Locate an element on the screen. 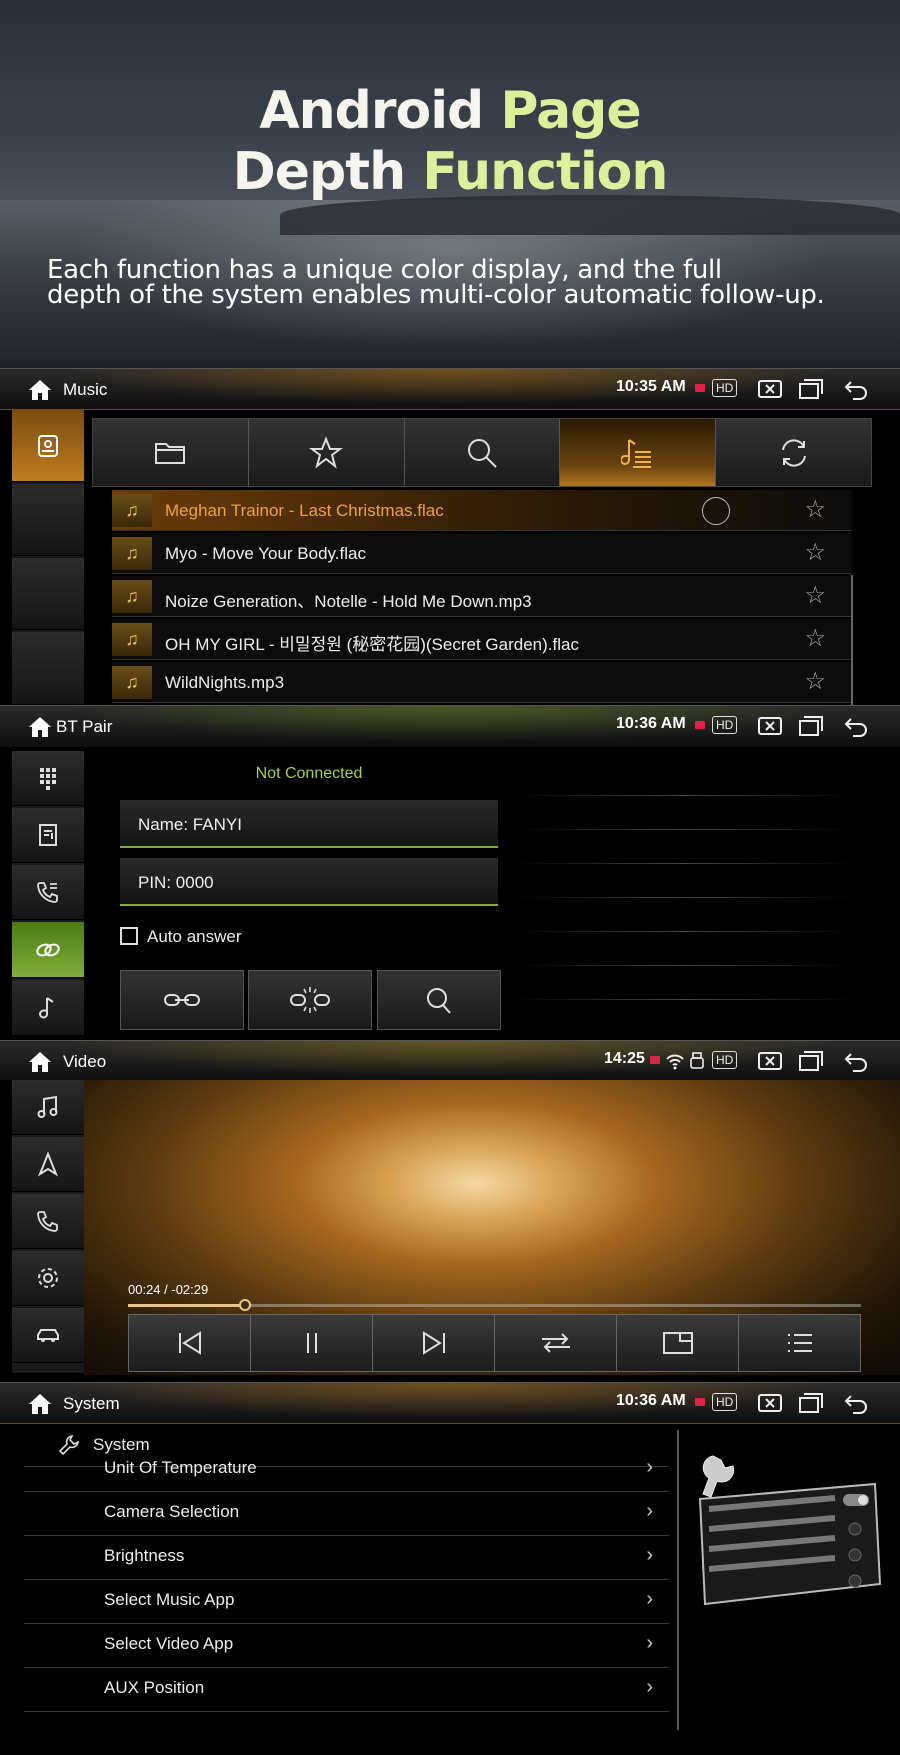 The image size is (900, 1755). playlist-icon is located at coordinates (635, 453).